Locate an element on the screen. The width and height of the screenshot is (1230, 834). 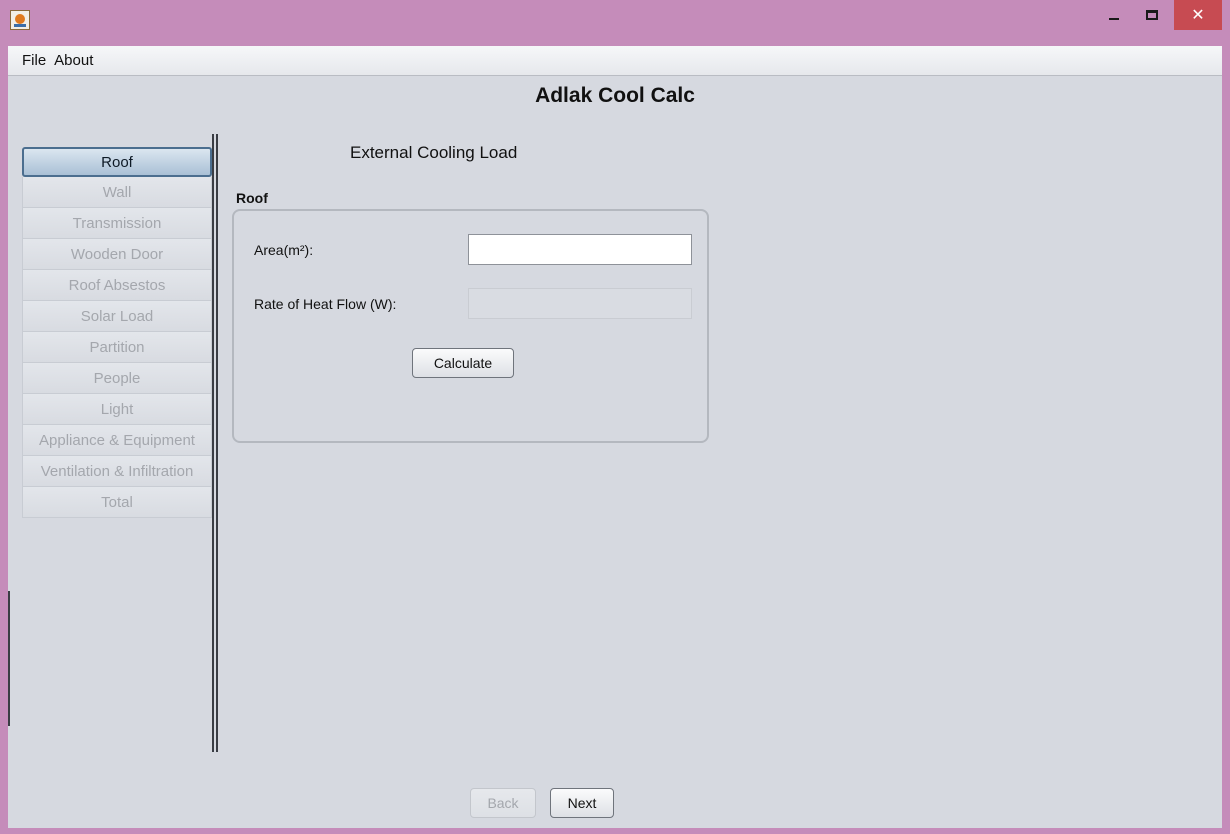
menu-bar: File About is located at coordinates (615, 61).